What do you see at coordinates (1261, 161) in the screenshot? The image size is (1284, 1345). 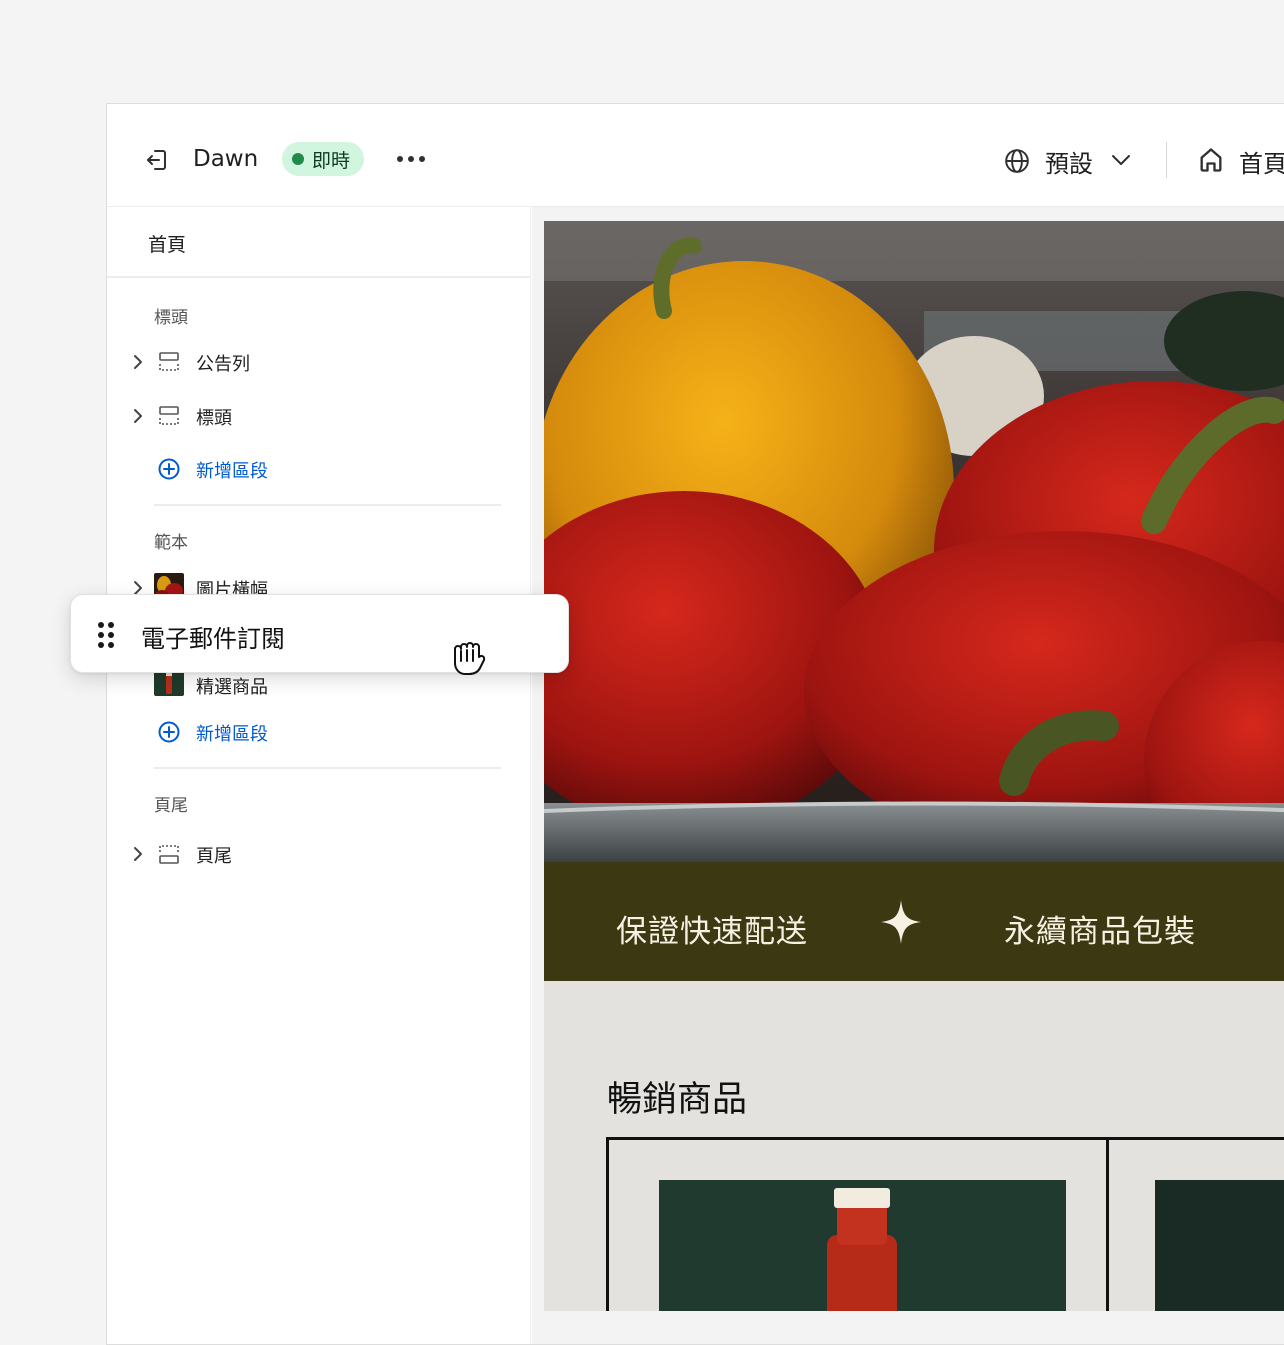 I see `page-selector-label: 首頁` at bounding box center [1261, 161].